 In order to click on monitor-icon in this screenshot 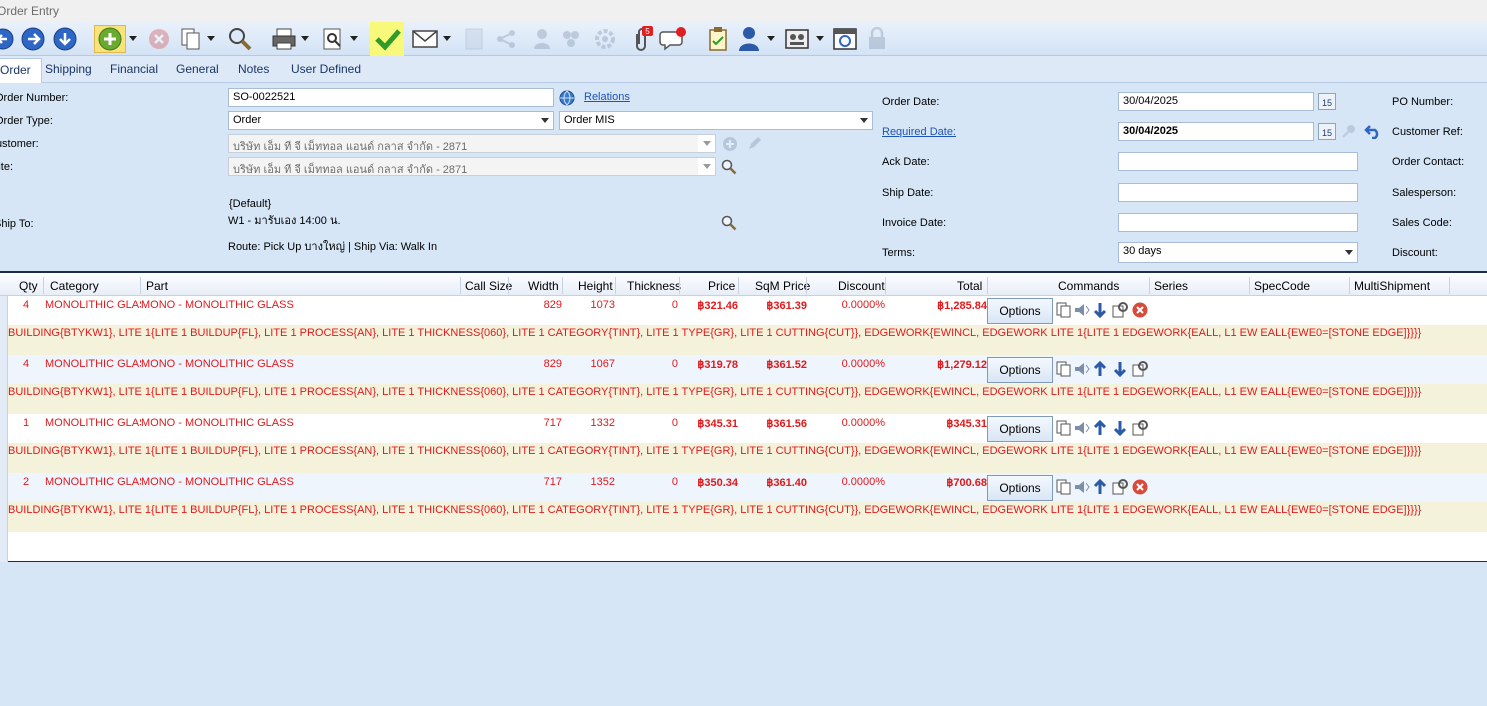, I will do `click(797, 39)`.